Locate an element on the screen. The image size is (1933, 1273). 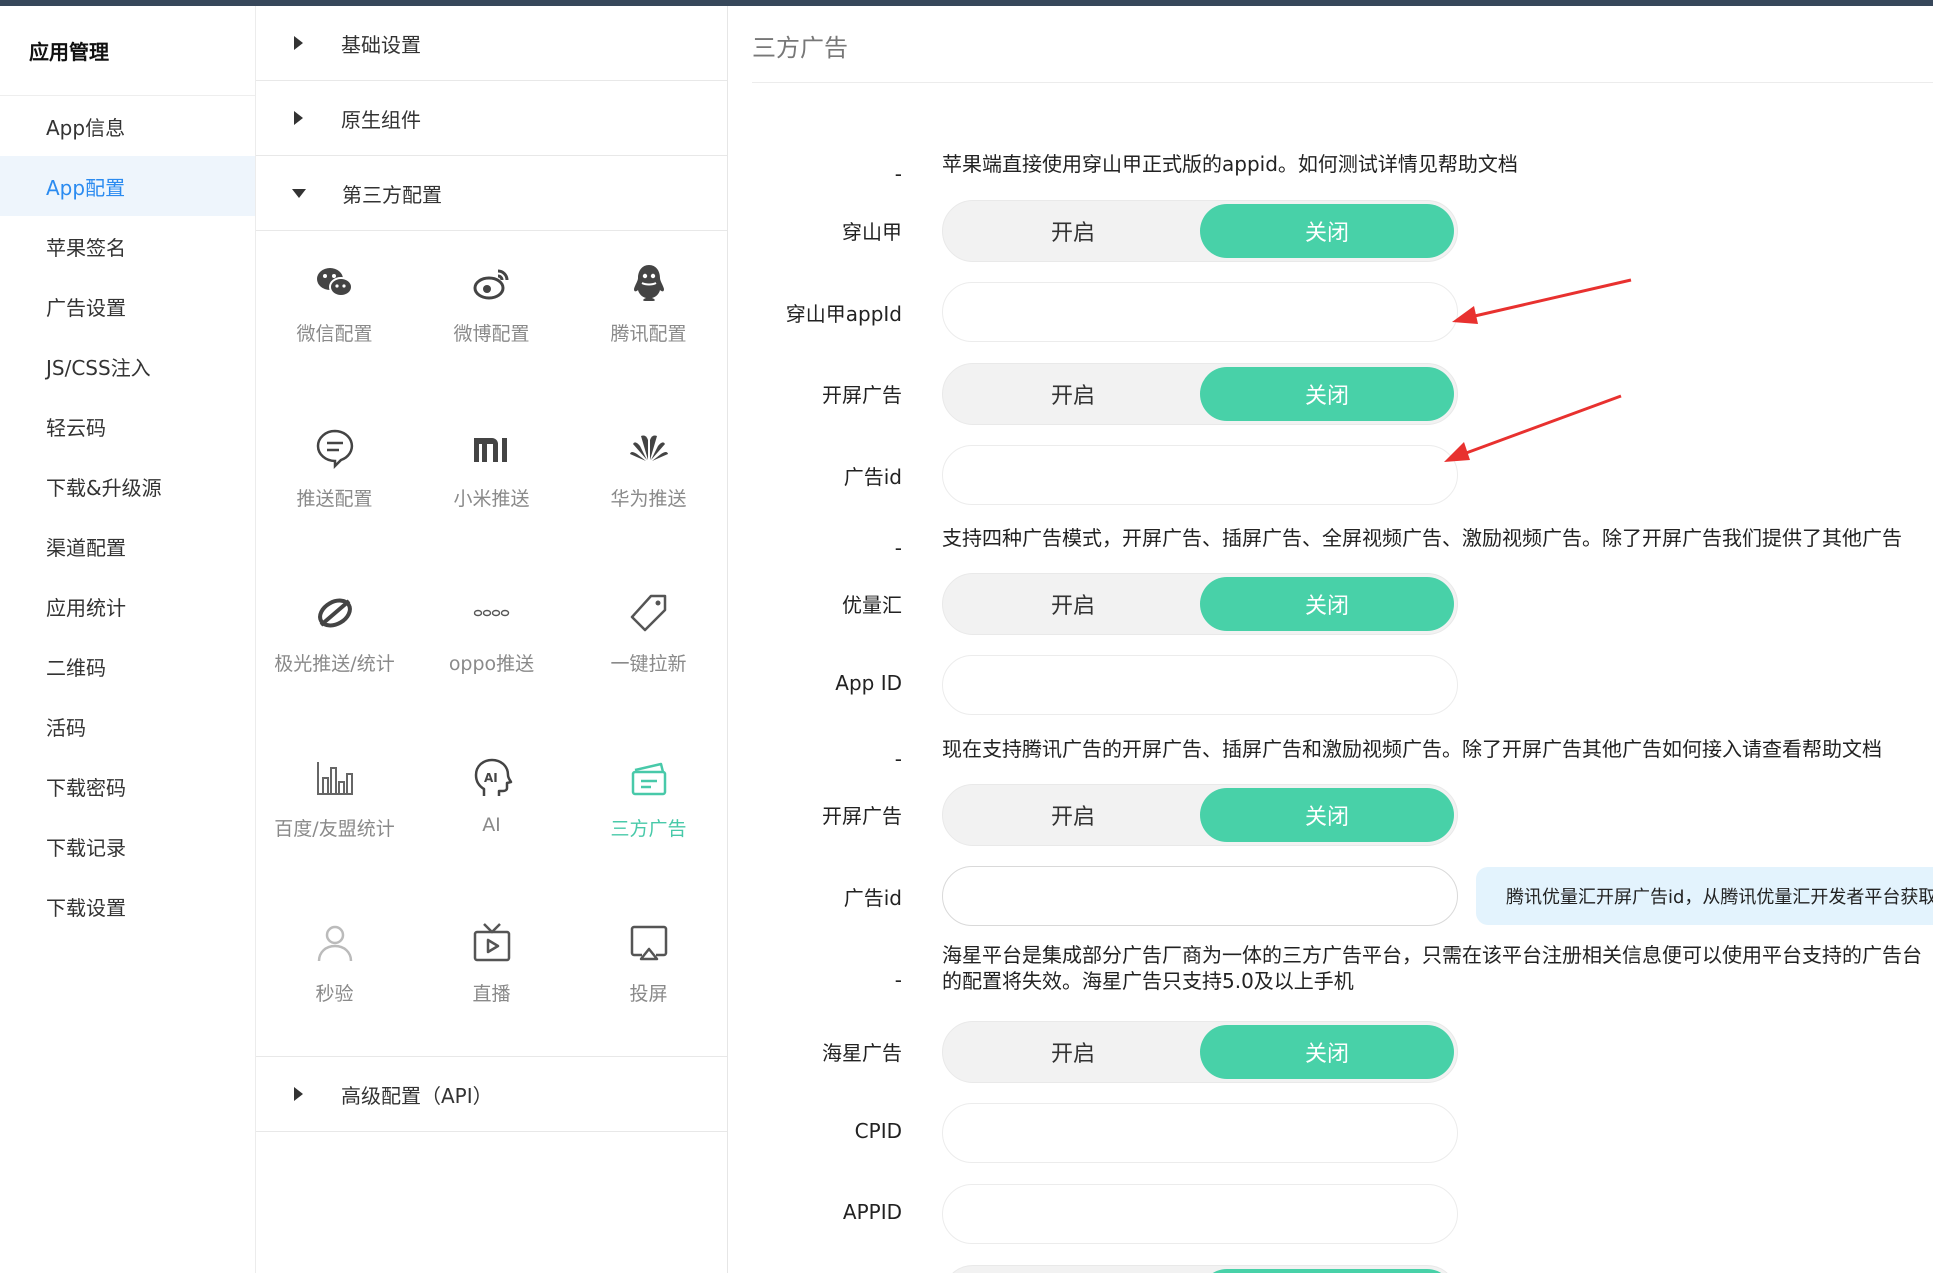
message-icon is located at coordinates (334, 449).